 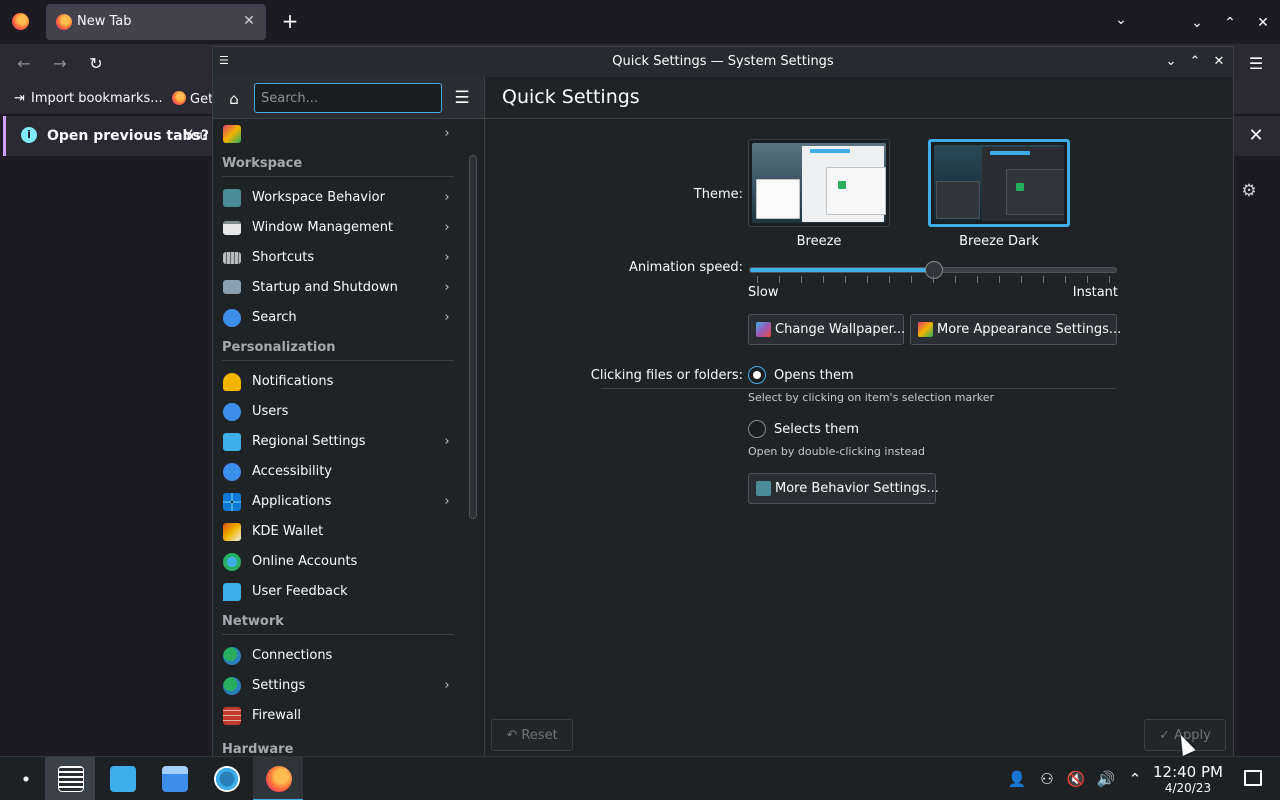 What do you see at coordinates (1230, 23) in the screenshot?
I see `browser-maximize-button: ⌃` at bounding box center [1230, 23].